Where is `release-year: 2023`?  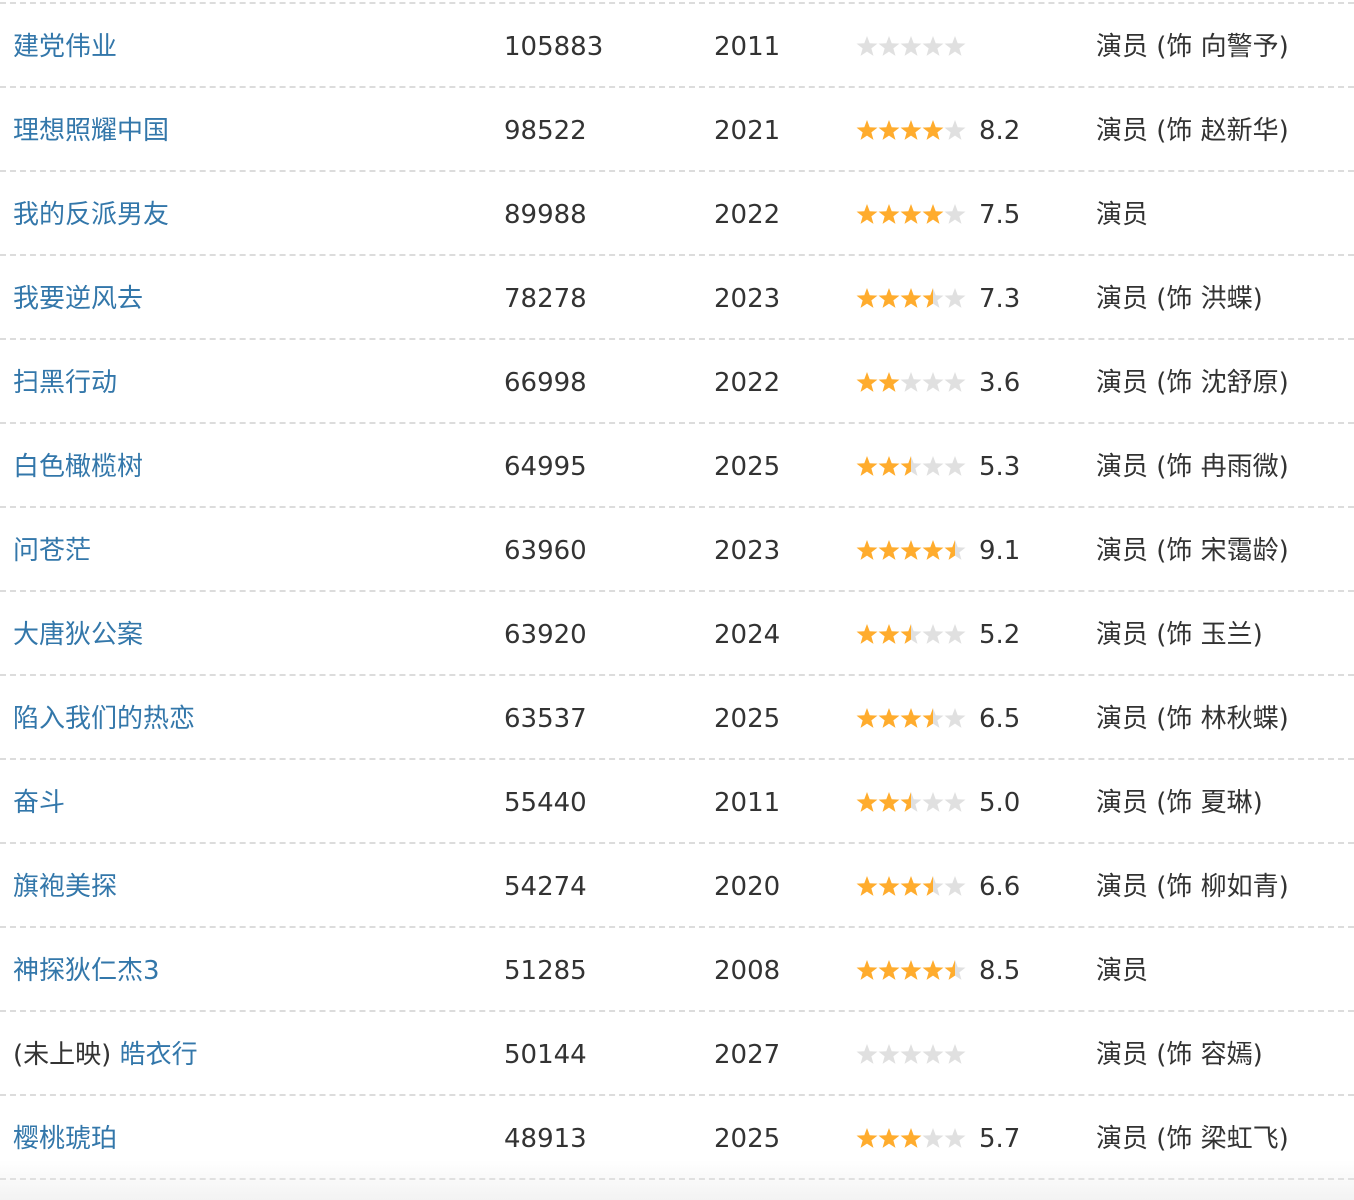
release-year: 2023 is located at coordinates (747, 551).